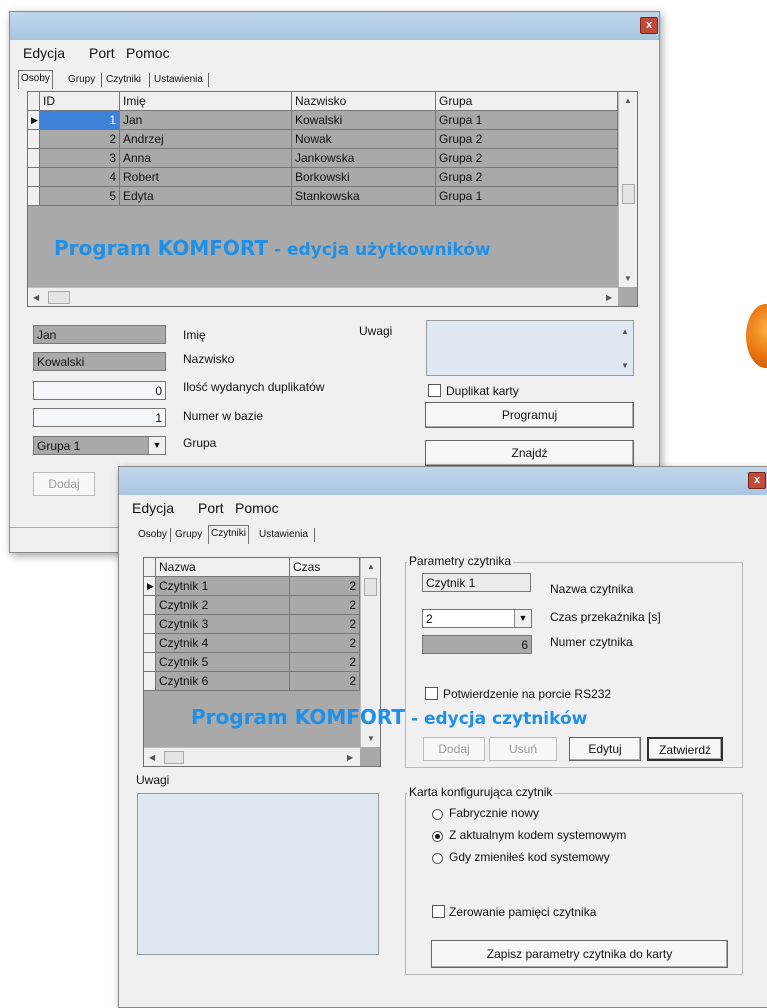 Image resolution: width=767 pixels, height=1008 pixels. Describe the element at coordinates (685, 749) in the screenshot. I see `zatwierdz-button: Zatwierdź` at that location.